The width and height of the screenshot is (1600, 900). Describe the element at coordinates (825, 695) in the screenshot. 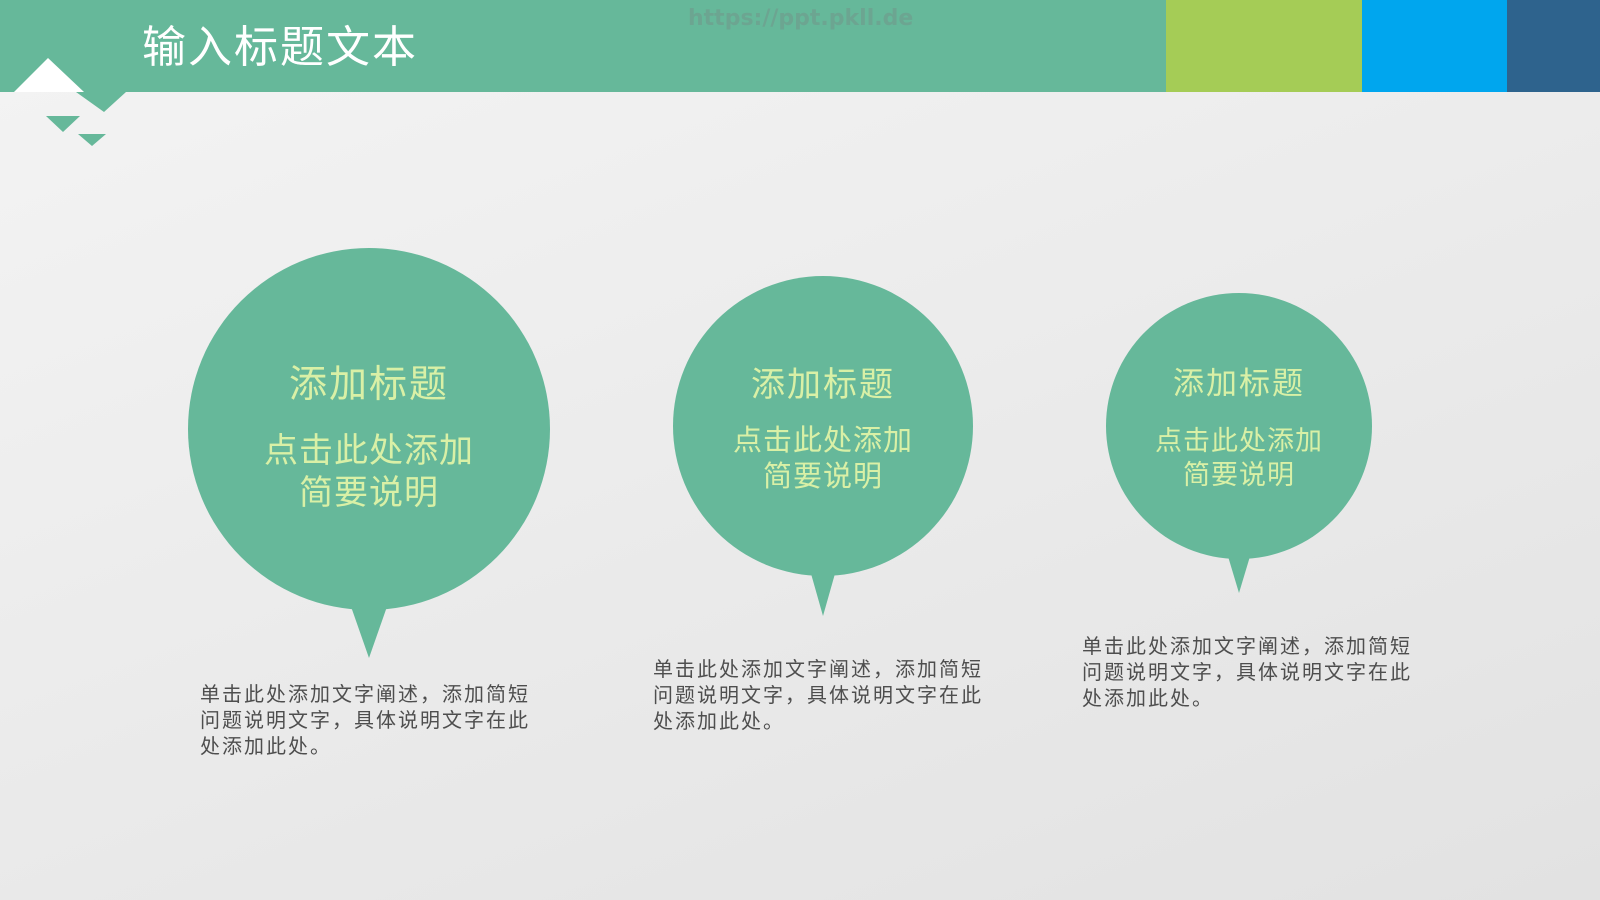

I see `card-description-2: 单击此处添加文字阐述，添加简短问题说明文字，具体说明文字在此处添加此处。` at that location.